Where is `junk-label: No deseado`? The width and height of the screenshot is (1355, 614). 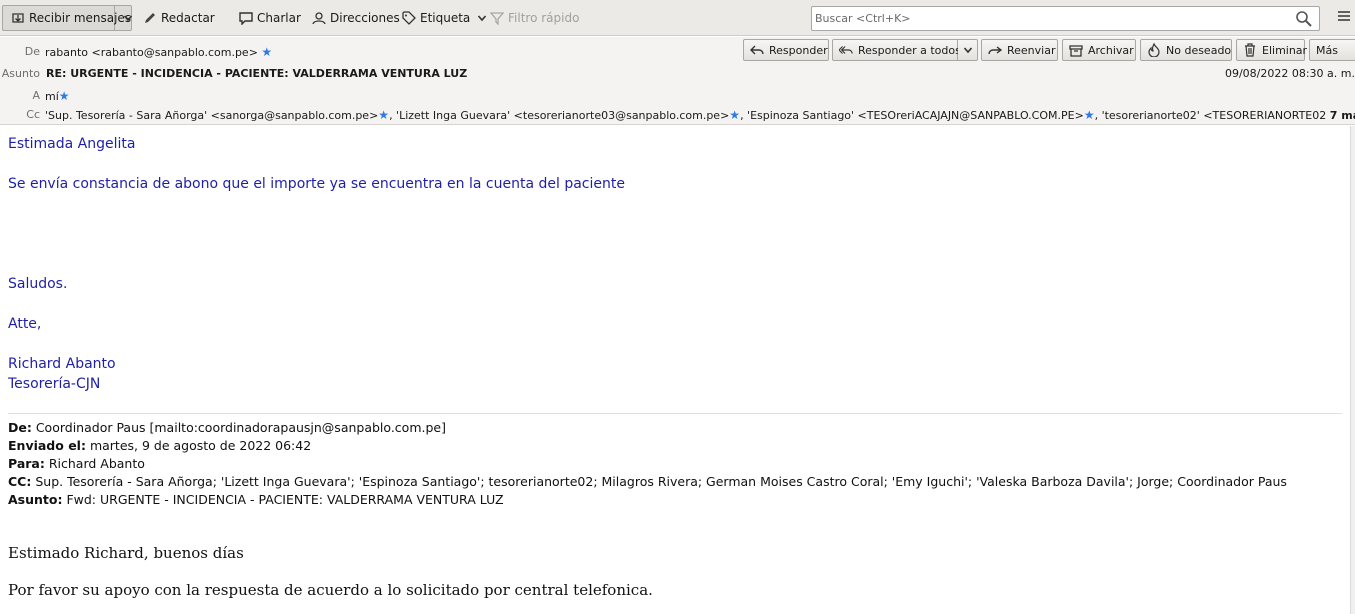
junk-label: No deseado is located at coordinates (1199, 50).